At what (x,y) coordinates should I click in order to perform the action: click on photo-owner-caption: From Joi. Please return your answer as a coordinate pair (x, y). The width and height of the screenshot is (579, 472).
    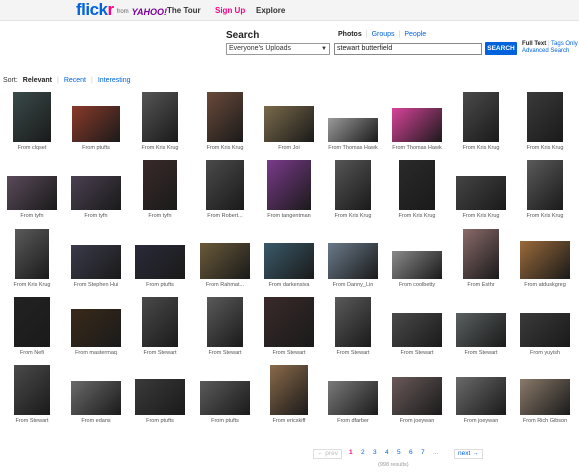
    Looking at the image, I should click on (289, 148).